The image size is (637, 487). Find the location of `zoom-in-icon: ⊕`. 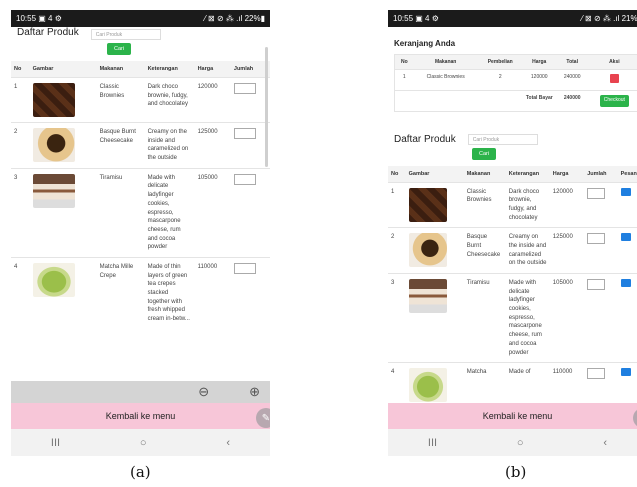

zoom-in-icon: ⊕ is located at coordinates (254, 392).